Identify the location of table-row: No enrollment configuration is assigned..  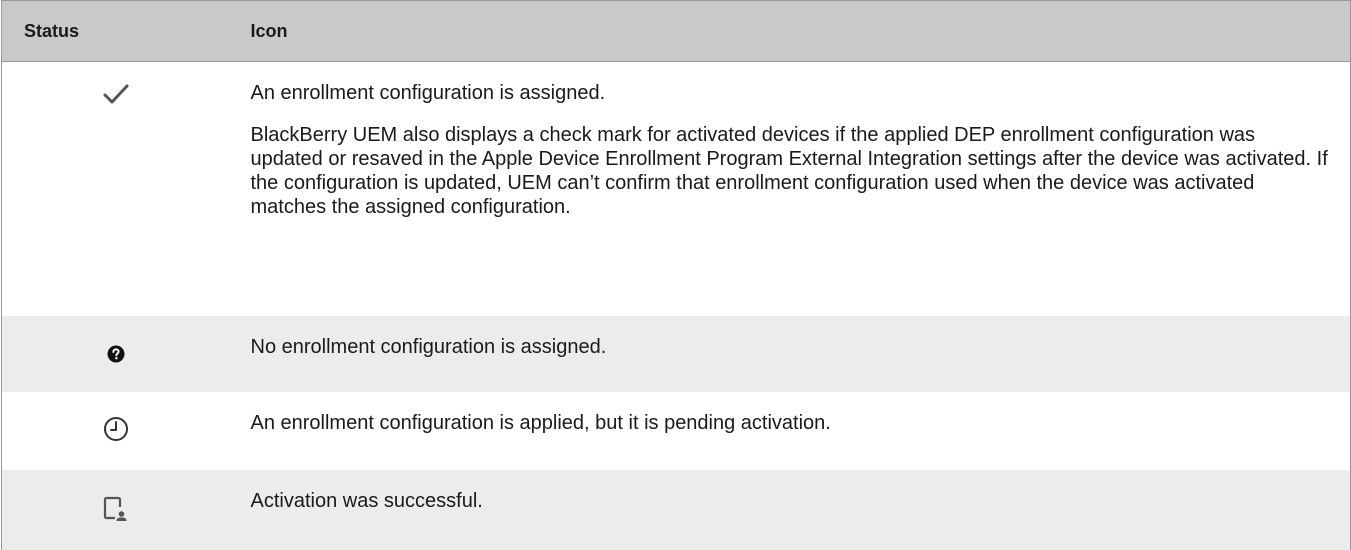
(676, 353).